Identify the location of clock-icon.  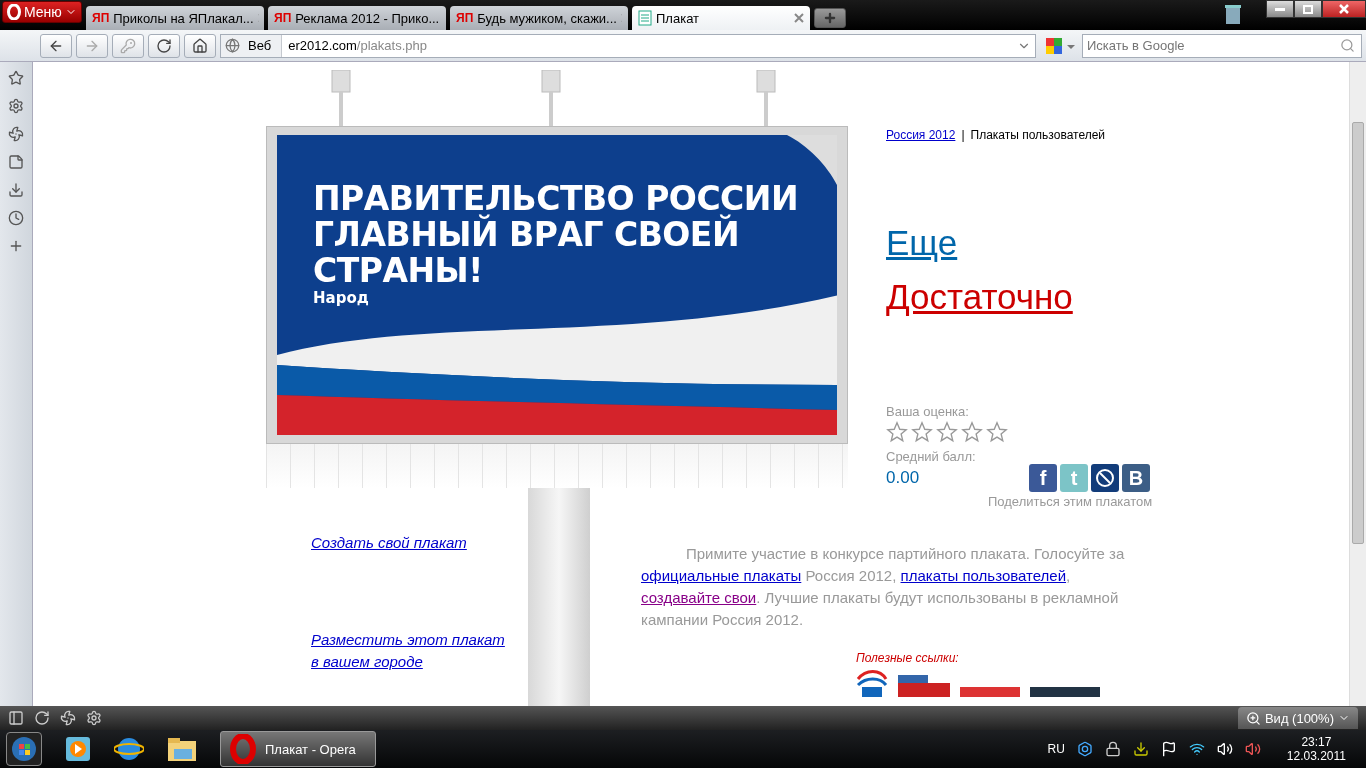
(16, 218).